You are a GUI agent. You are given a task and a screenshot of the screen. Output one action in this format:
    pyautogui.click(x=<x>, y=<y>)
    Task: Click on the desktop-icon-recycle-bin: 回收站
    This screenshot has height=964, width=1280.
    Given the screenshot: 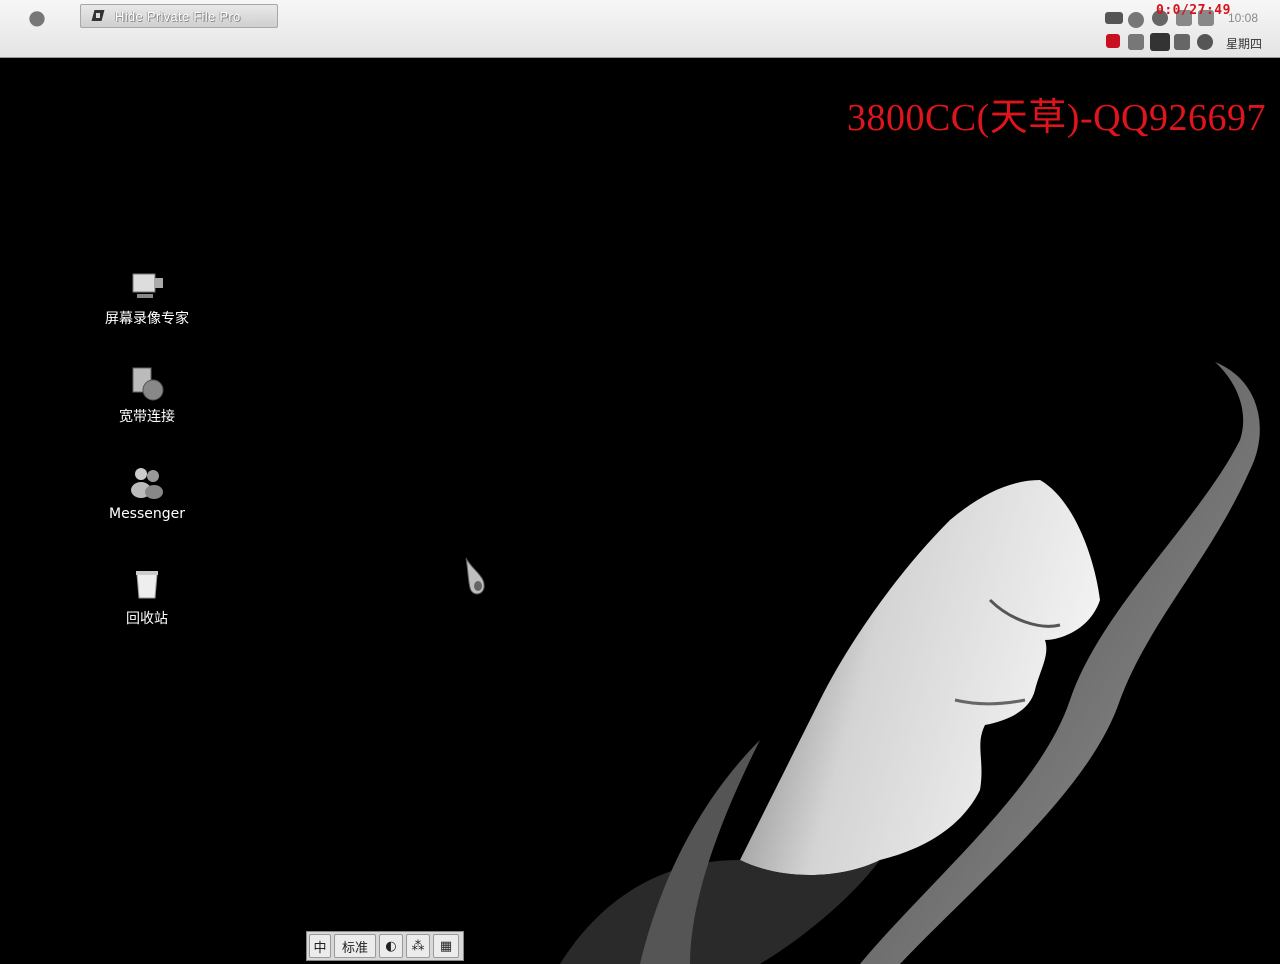 What is the action you would take?
    pyautogui.click(x=147, y=597)
    